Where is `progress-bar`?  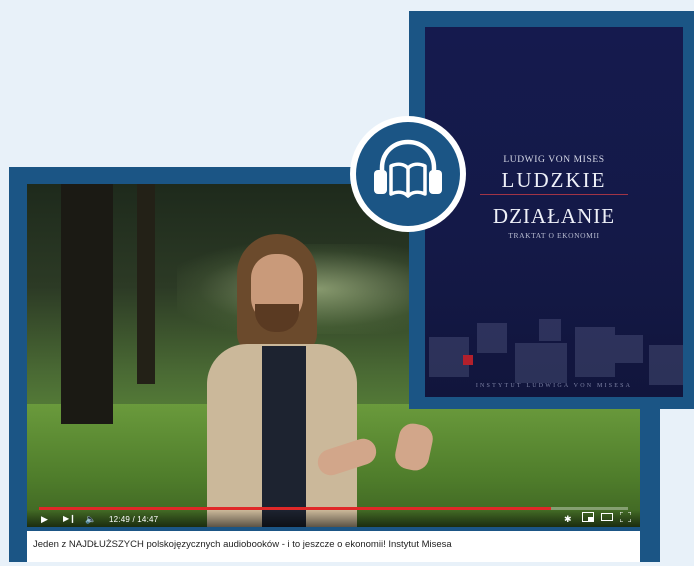
progress-bar is located at coordinates (333, 508).